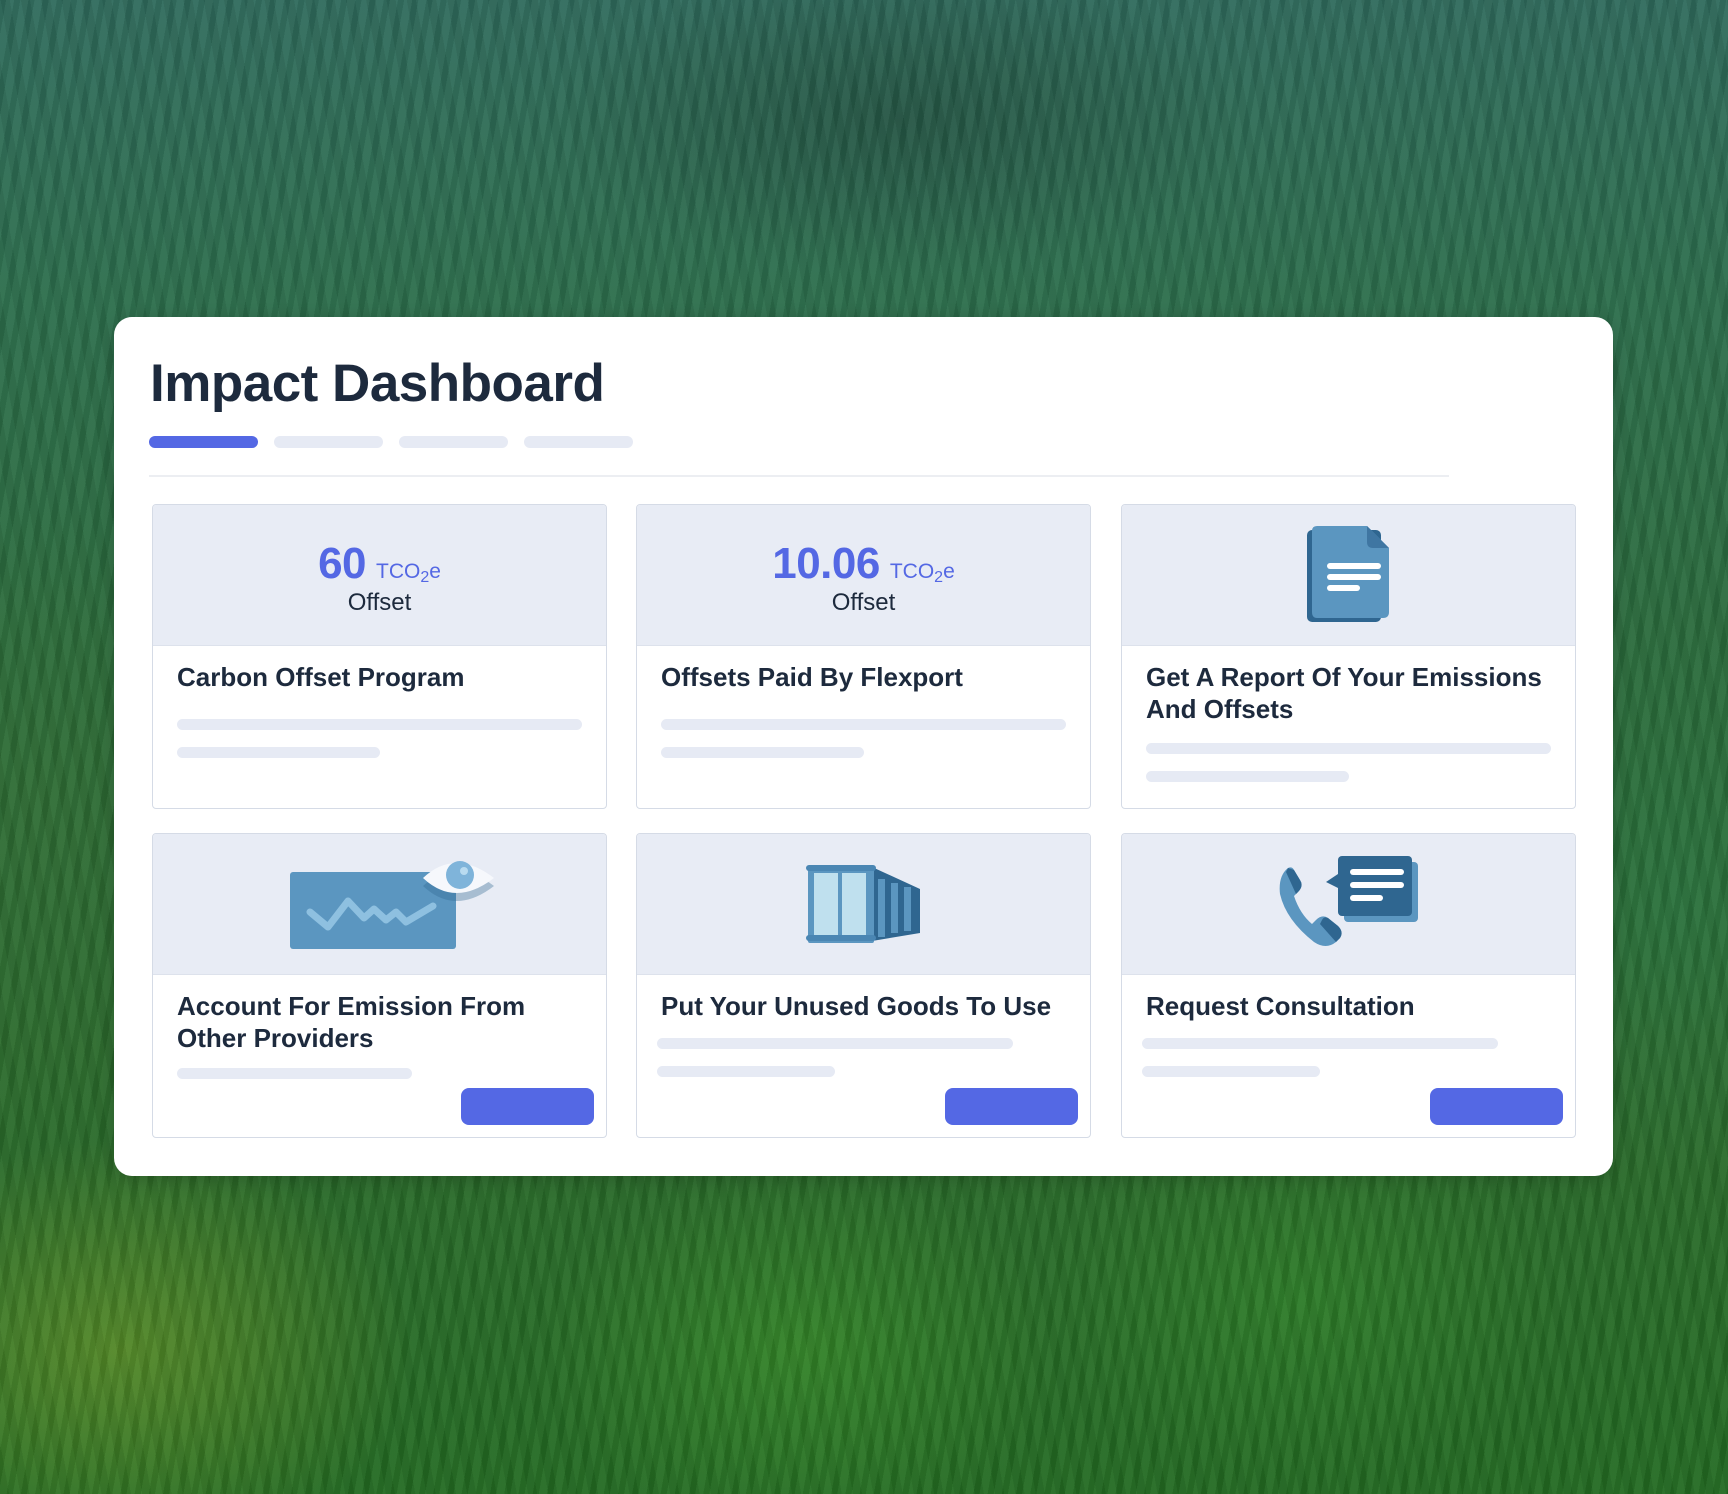 This screenshot has width=1728, height=1494. I want to click on phone-chat-icon, so click(1349, 904).